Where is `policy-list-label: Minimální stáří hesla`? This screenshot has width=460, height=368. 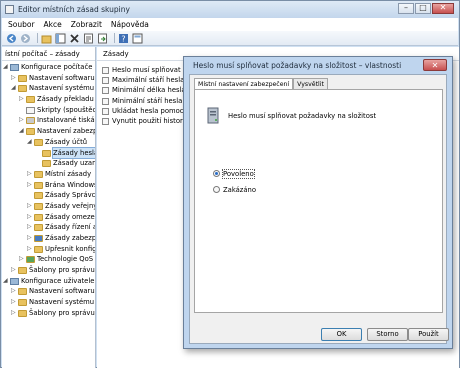
policy-list-label: Minimální stáří hesla is located at coordinates (147, 100).